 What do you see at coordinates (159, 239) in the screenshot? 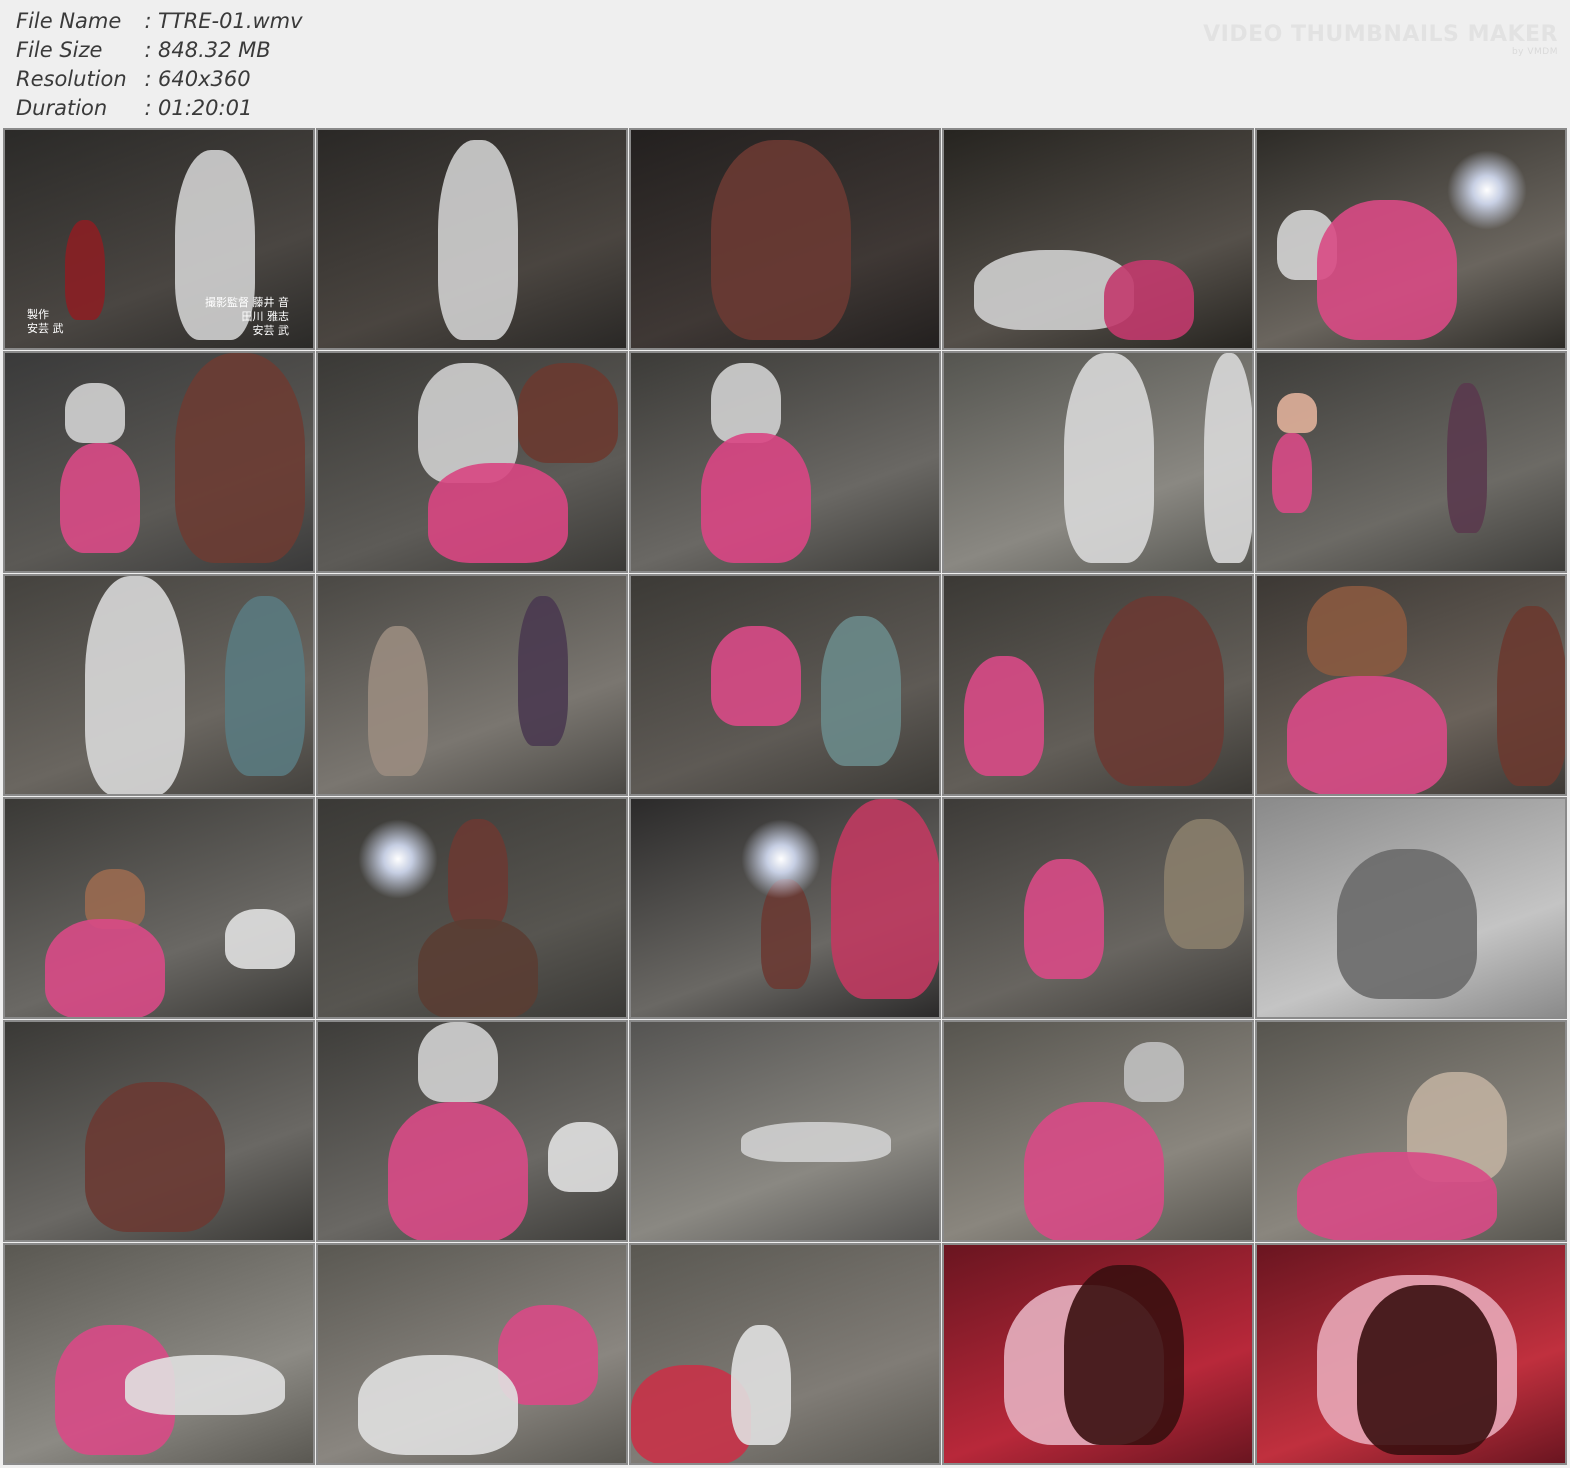
I see `thumbnail-1: 製作 安芸 武 撮影監督 藤井 音 田川 雅志 安芸 武` at bounding box center [159, 239].